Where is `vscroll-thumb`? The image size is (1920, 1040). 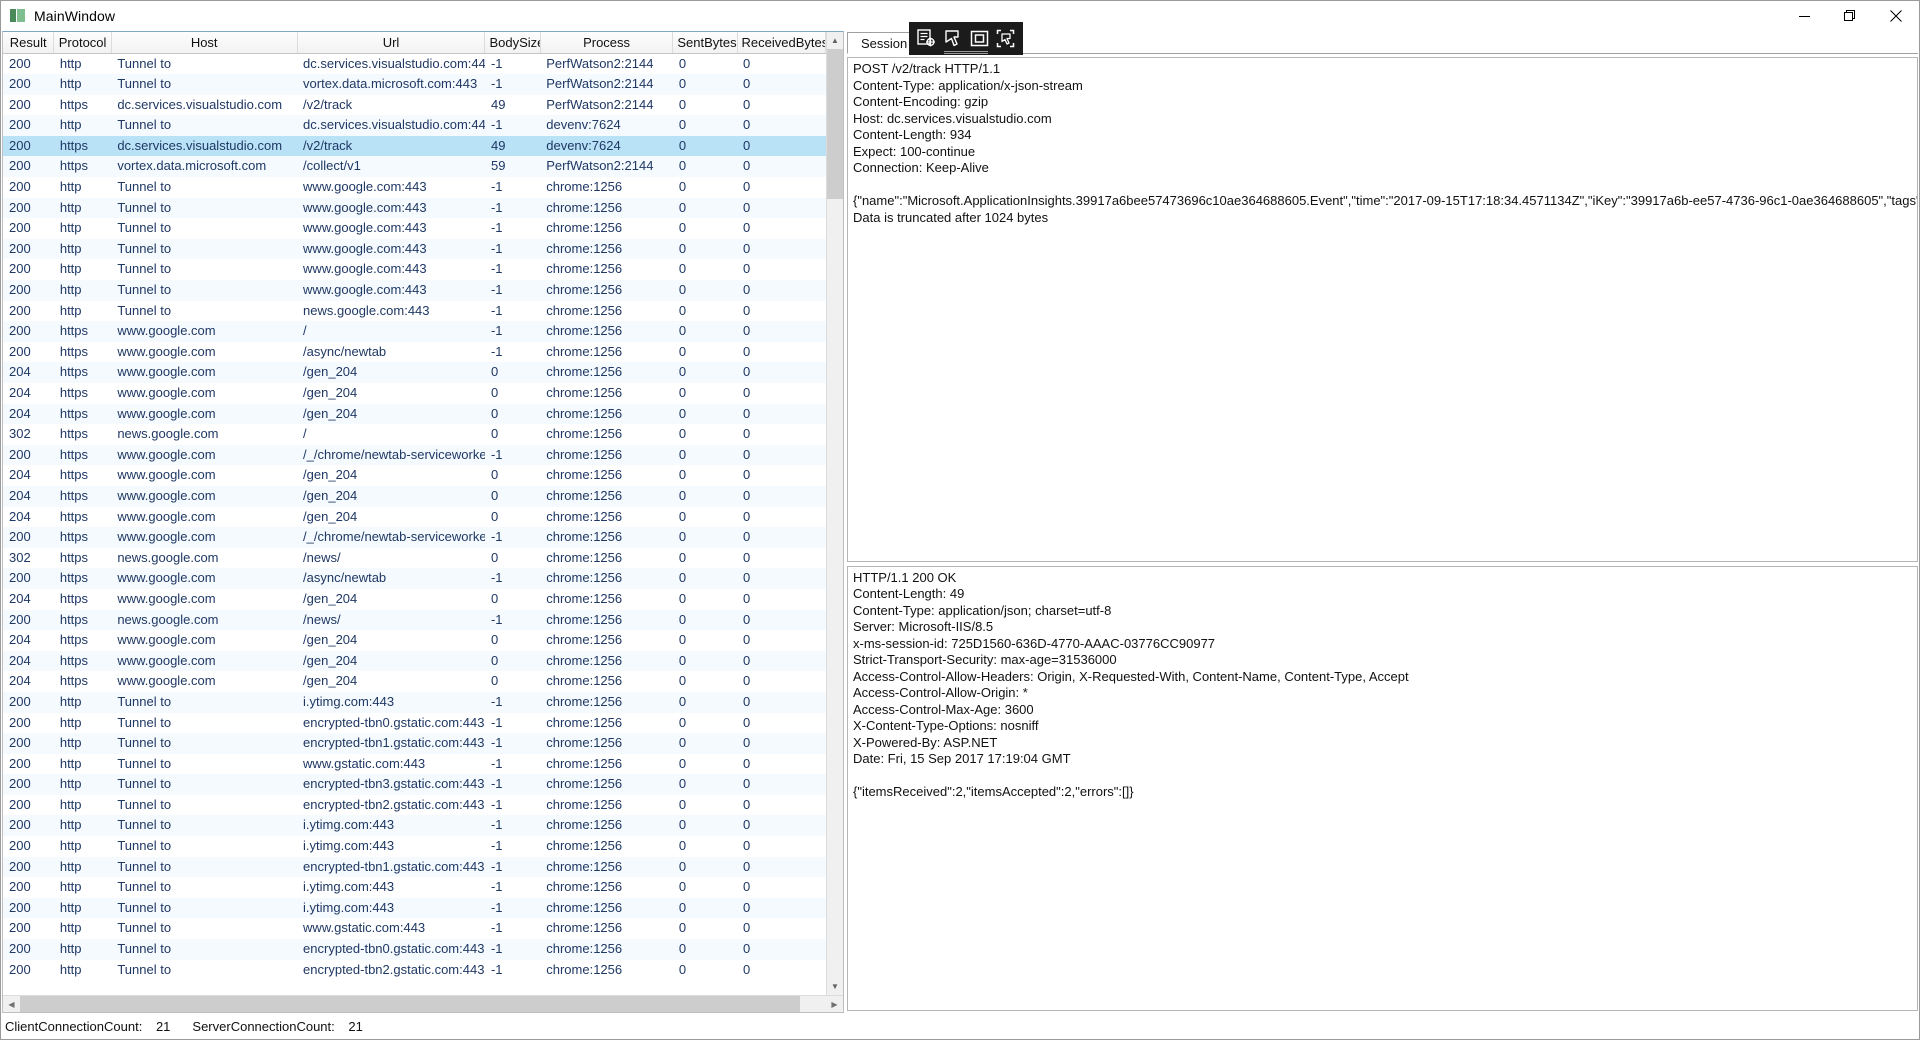 vscroll-thumb is located at coordinates (835, 124).